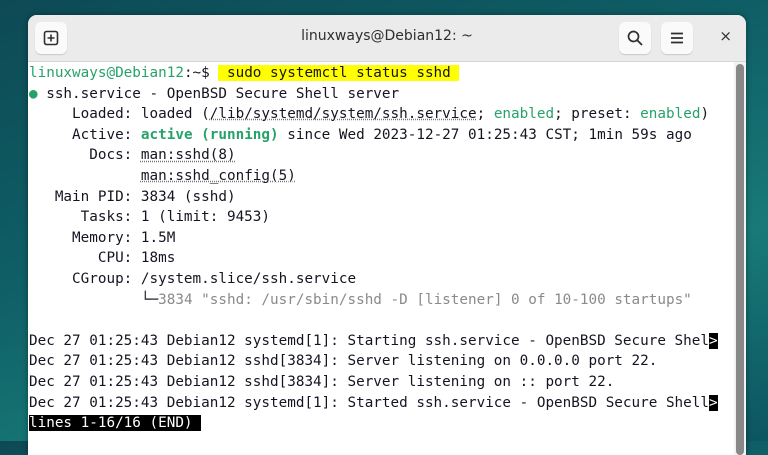  I want to click on terminal-text: linuxways@Debian12, so click(106, 73).